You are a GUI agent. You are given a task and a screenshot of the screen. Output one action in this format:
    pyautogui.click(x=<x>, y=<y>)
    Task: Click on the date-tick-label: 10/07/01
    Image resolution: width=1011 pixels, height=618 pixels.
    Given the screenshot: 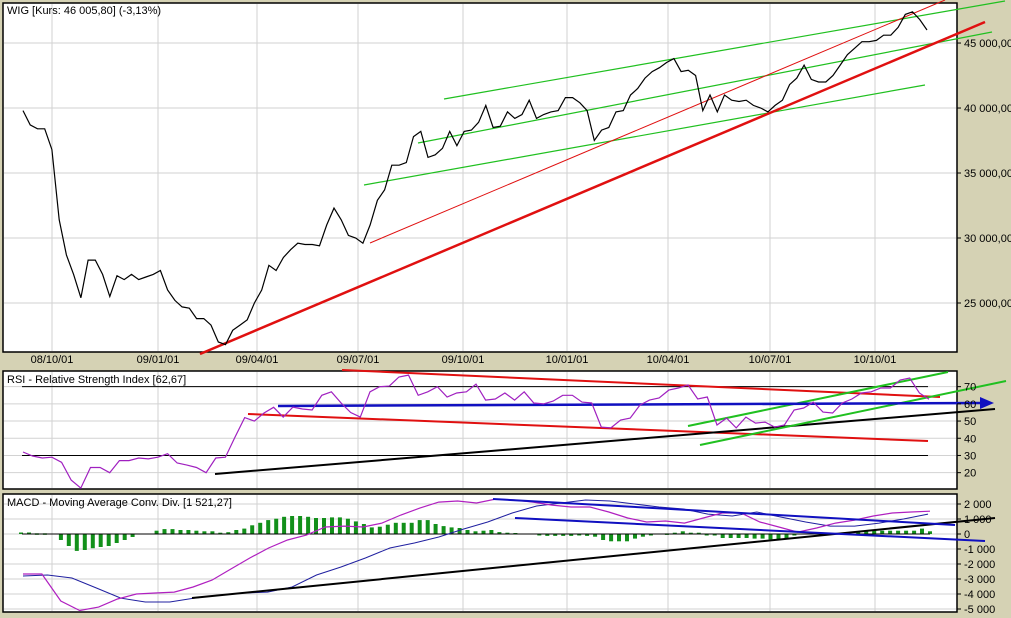 What is the action you would take?
    pyautogui.click(x=770, y=360)
    